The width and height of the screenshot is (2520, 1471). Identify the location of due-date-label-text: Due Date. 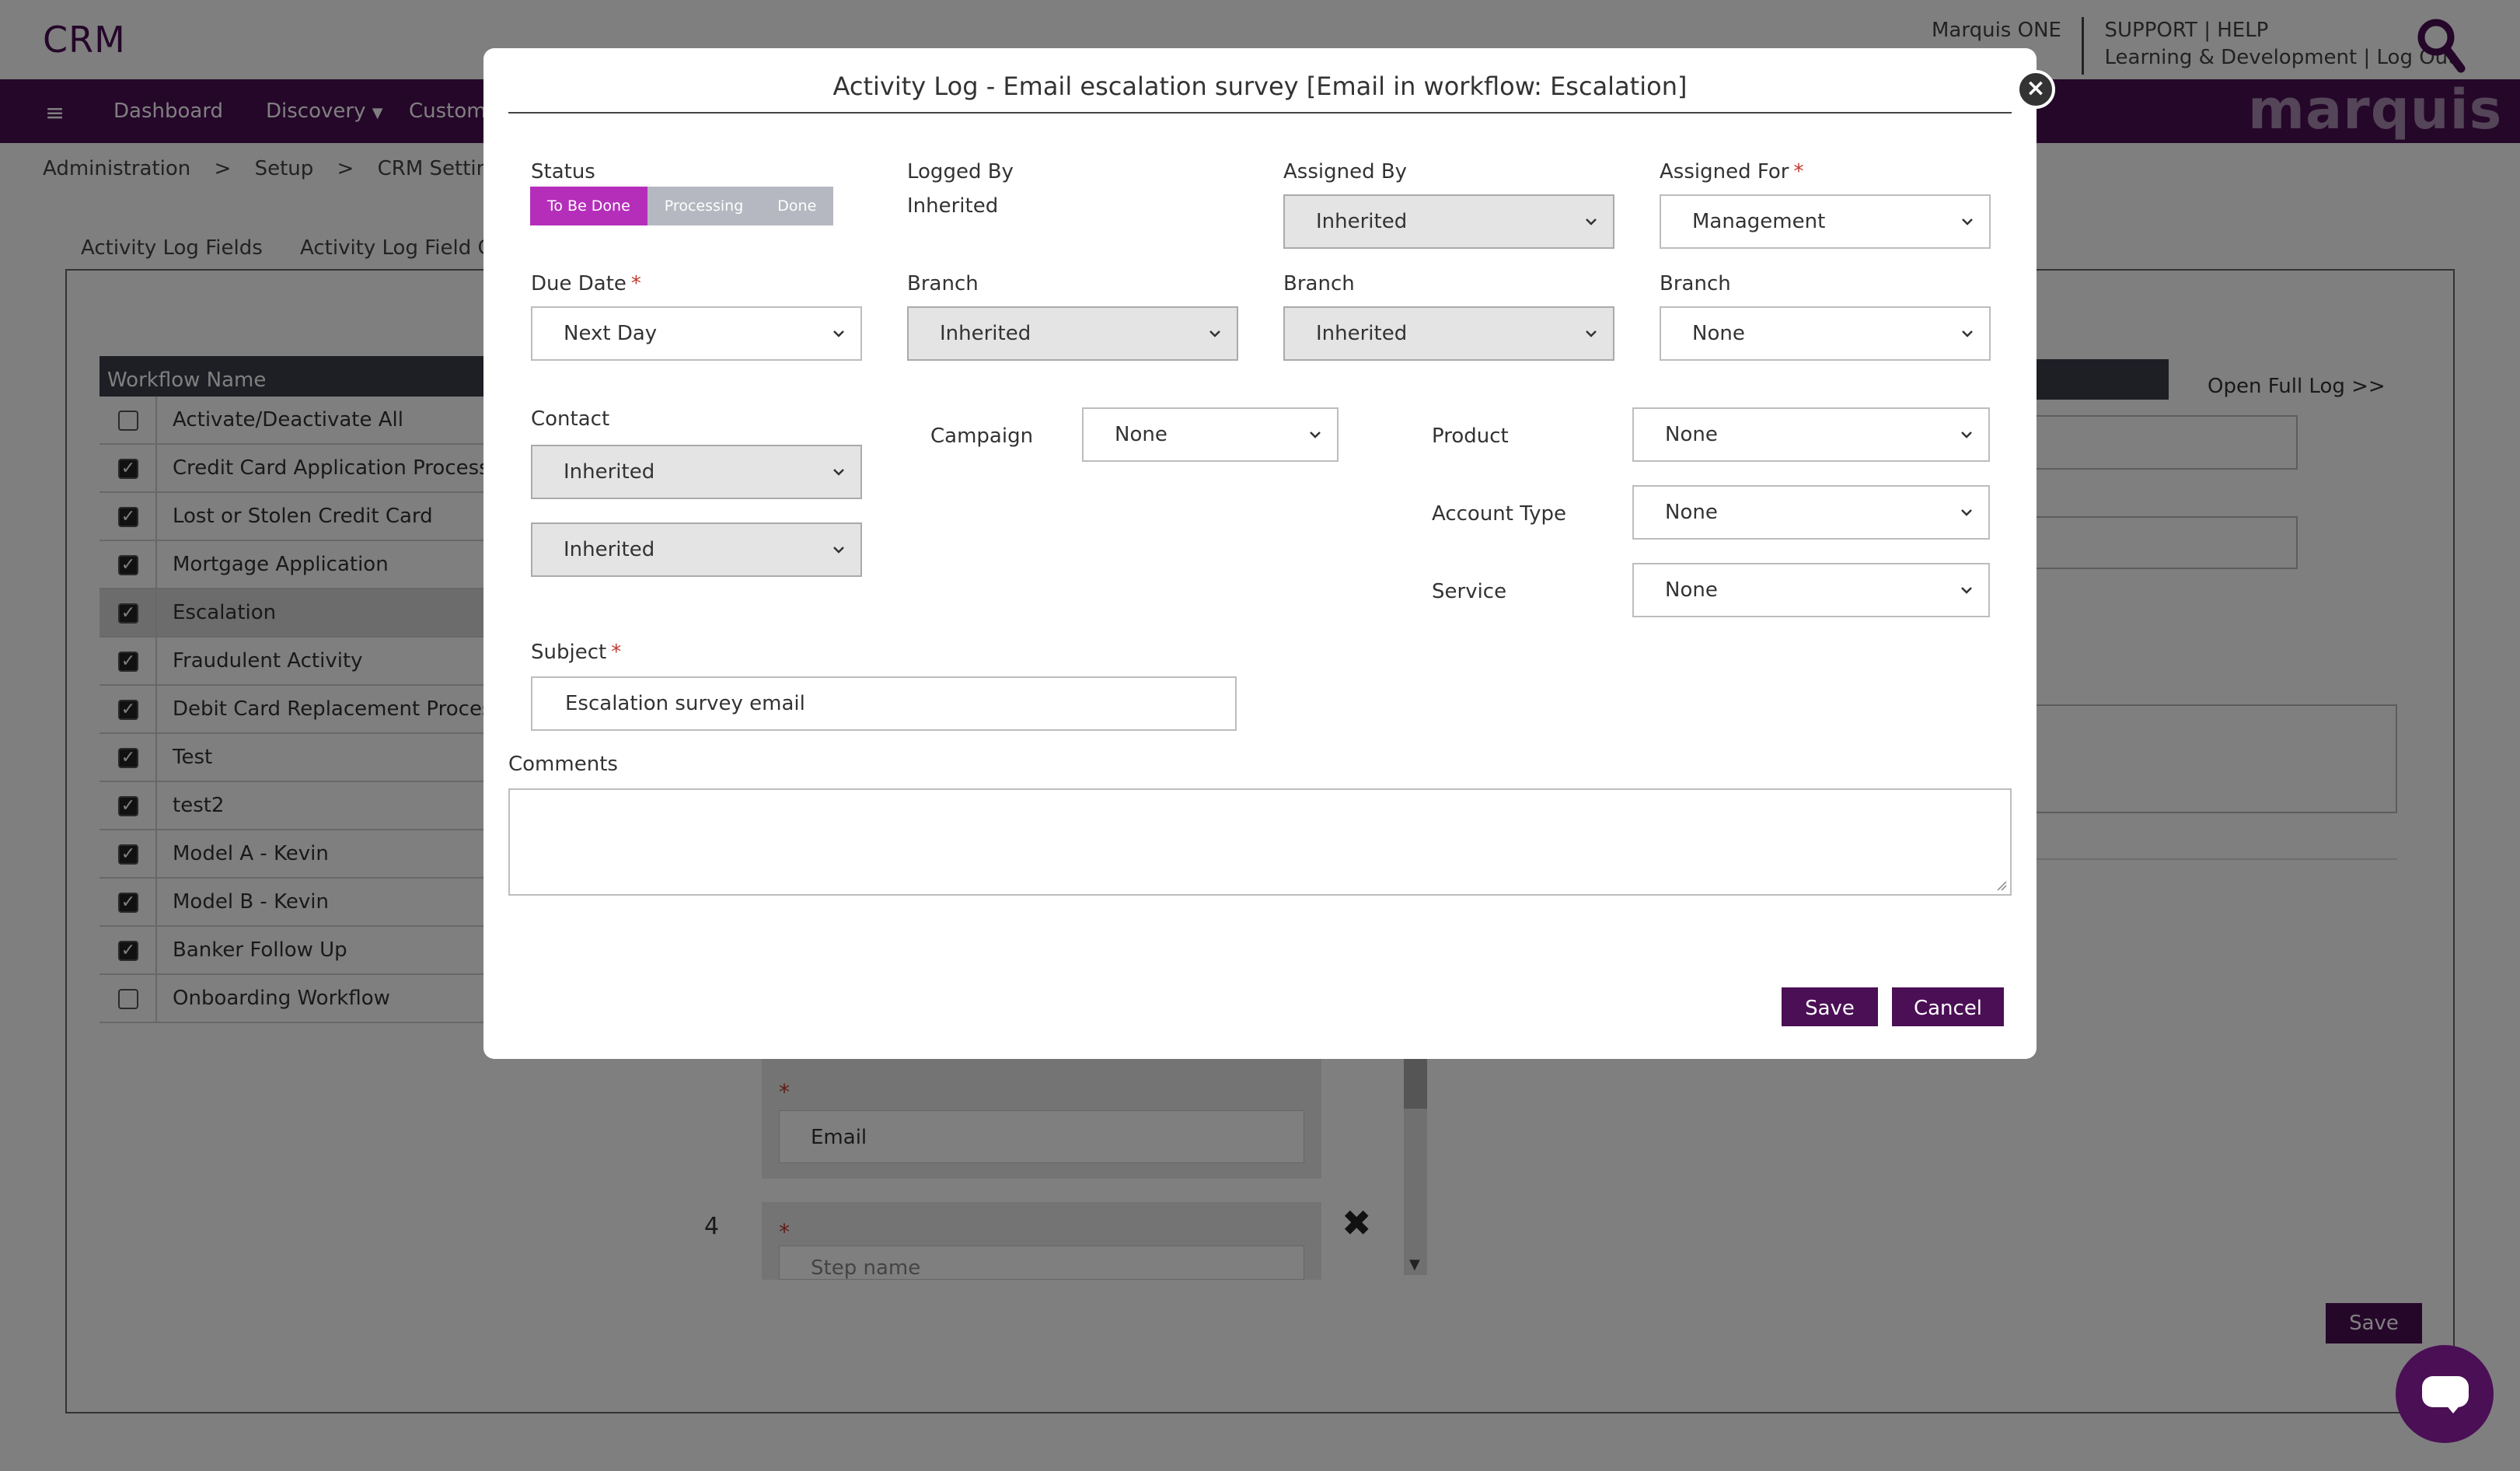
(579, 283).